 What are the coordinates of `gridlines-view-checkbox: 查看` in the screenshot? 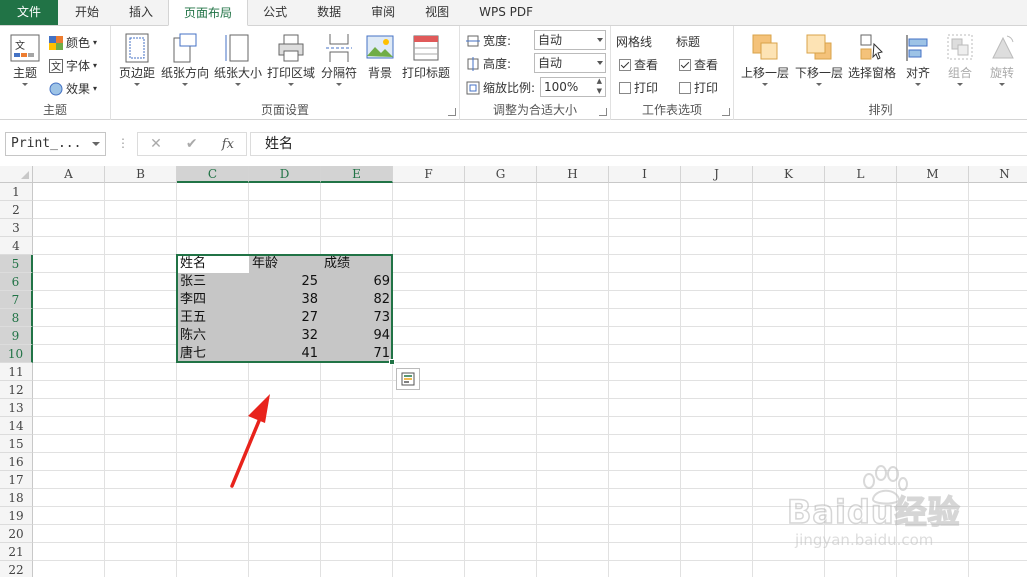 It's located at (638, 64).